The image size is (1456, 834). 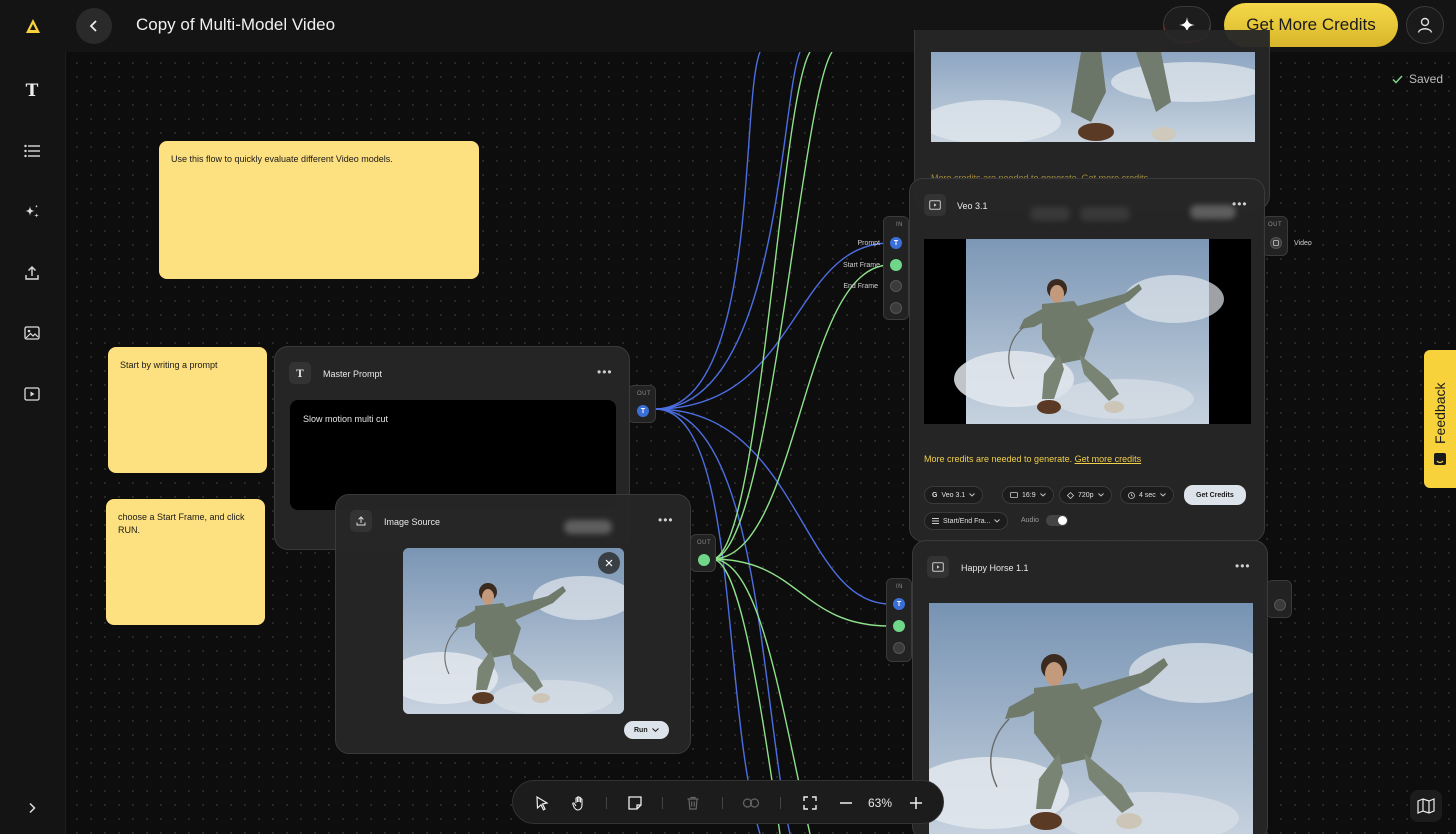 I want to click on user-avatar-button, so click(x=1425, y=25).